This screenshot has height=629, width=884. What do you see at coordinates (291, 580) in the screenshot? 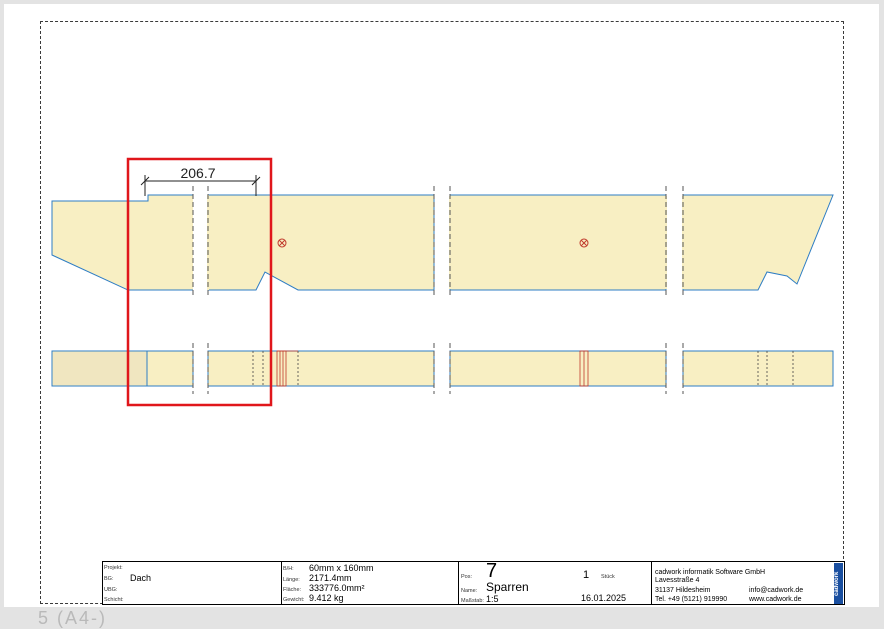
I see `tb-laenge-label: Länge:` at bounding box center [291, 580].